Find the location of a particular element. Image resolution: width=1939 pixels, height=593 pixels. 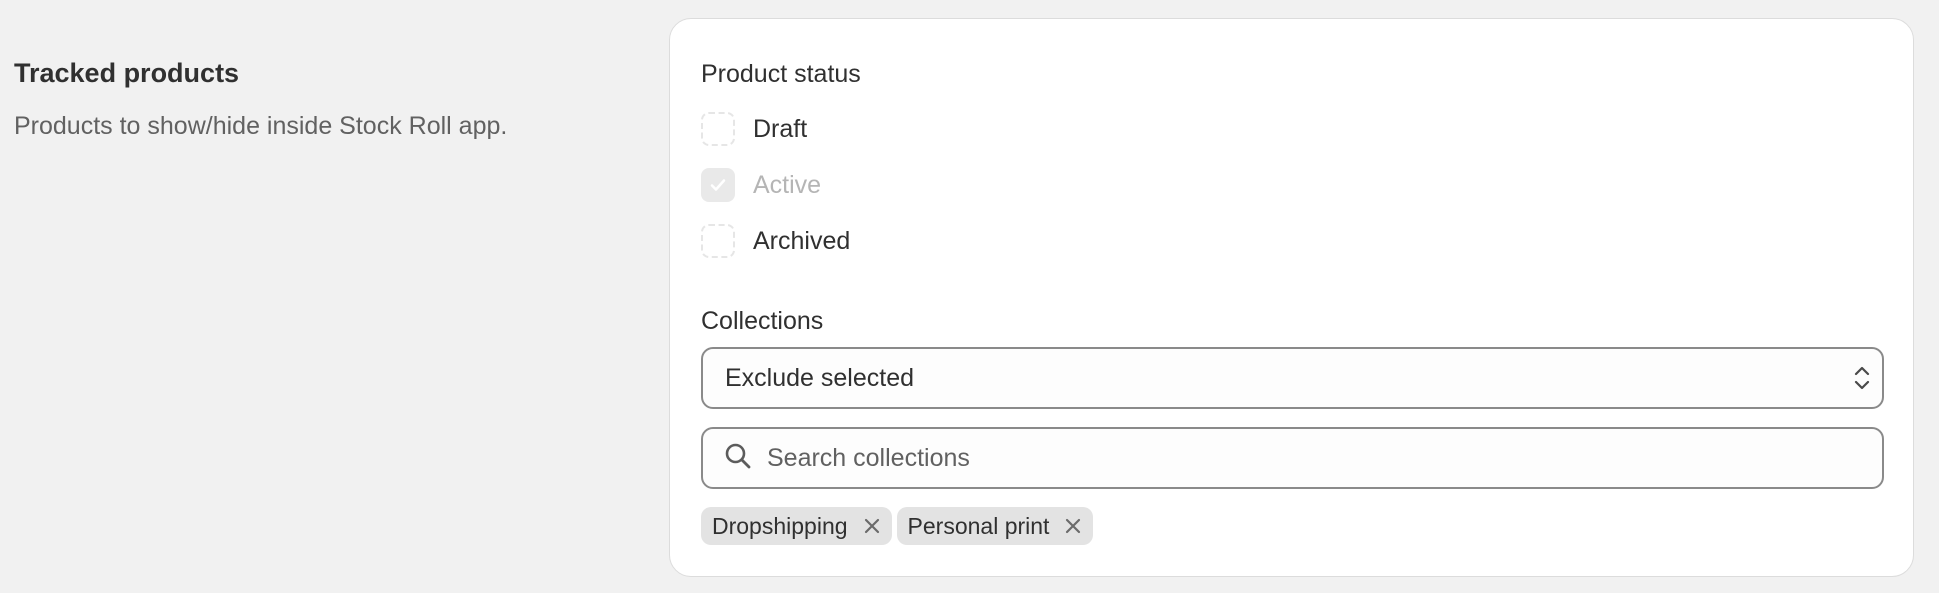

collections-search-field is located at coordinates (1292, 458).